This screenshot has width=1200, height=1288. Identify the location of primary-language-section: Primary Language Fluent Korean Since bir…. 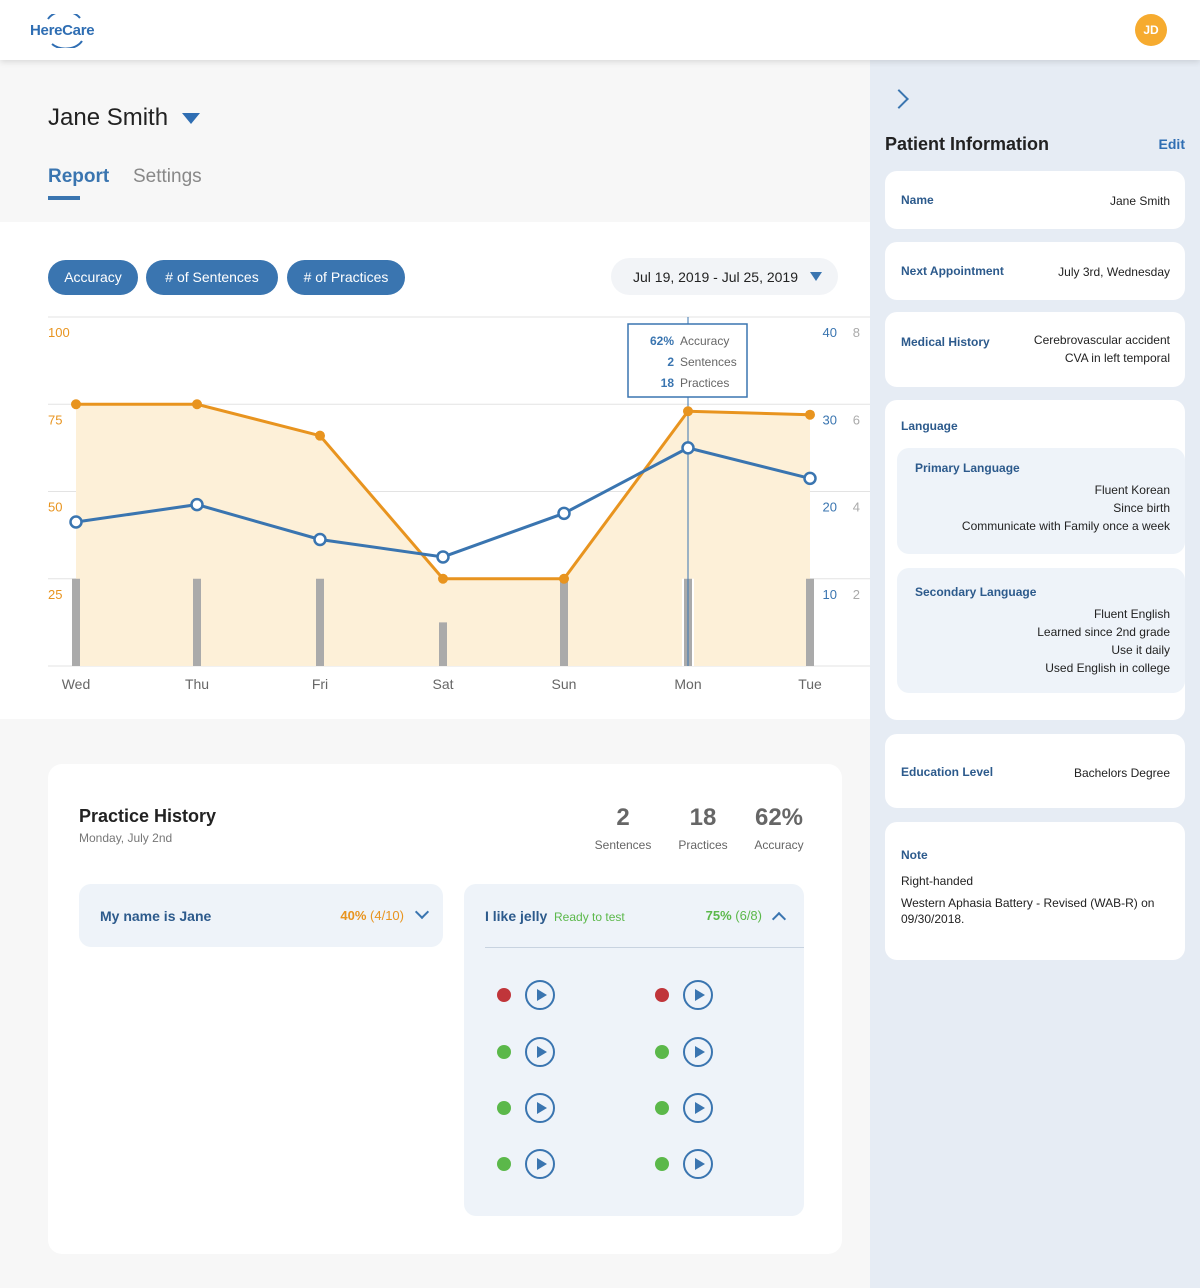
(1041, 501).